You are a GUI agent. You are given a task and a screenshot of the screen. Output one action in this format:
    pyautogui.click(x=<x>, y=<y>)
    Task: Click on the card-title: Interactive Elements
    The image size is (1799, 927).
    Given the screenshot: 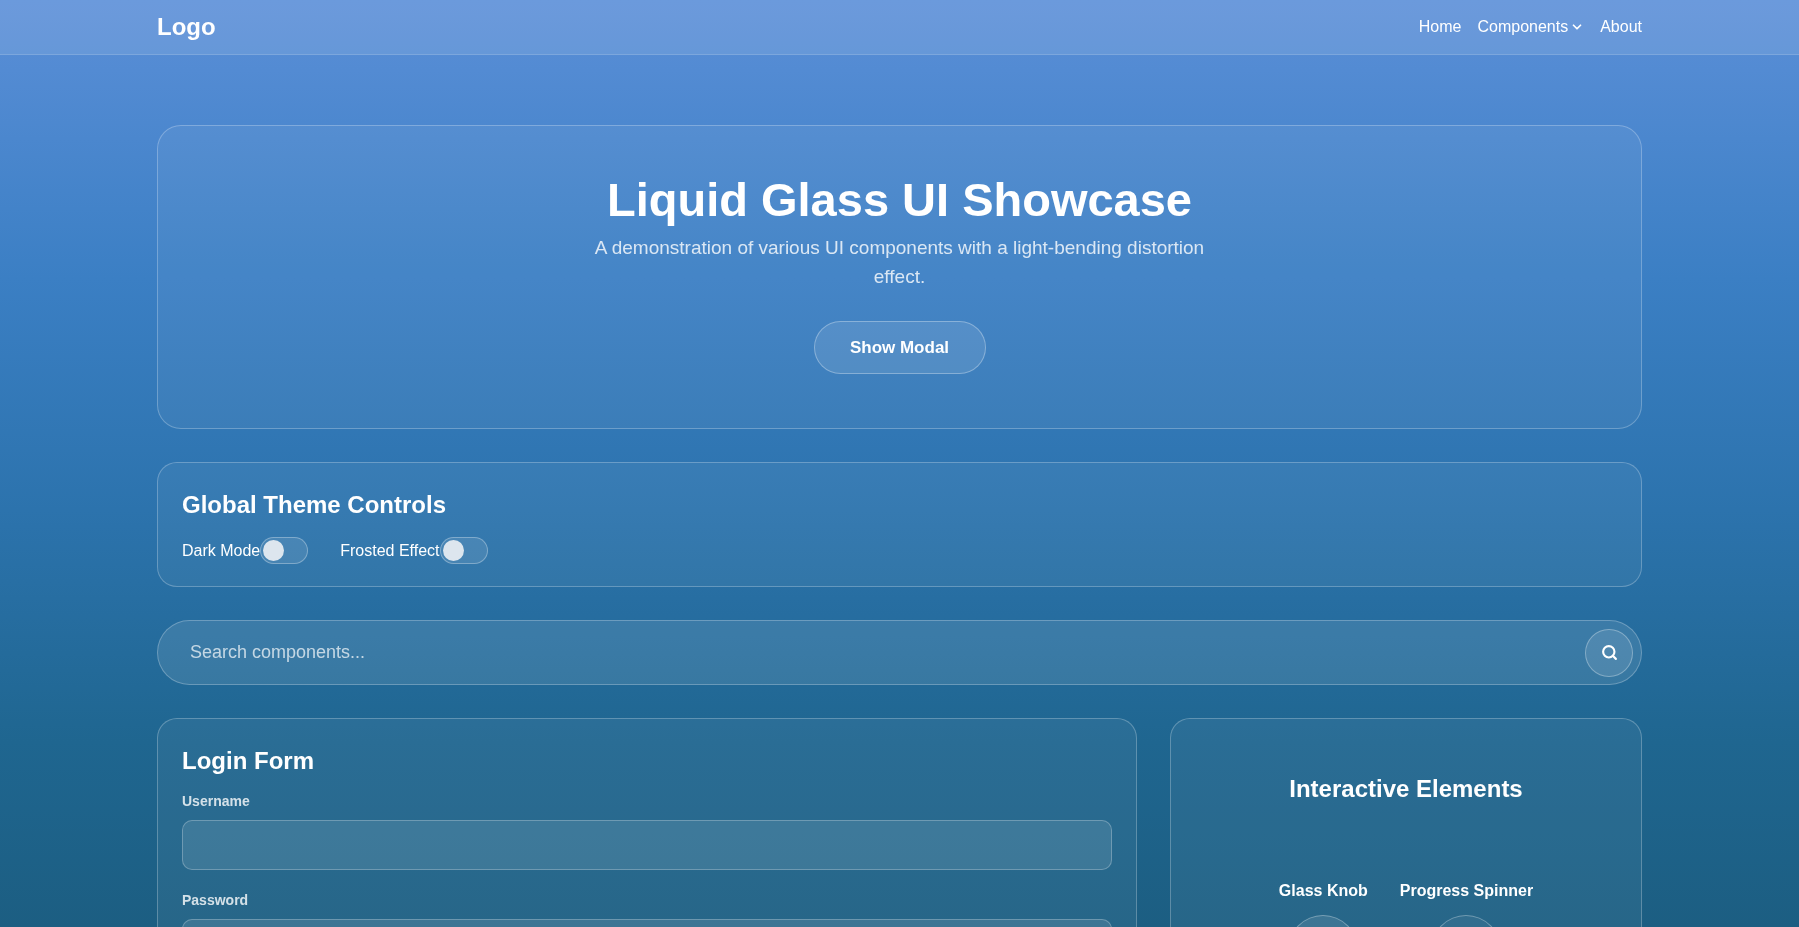 What is the action you would take?
    pyautogui.click(x=1406, y=789)
    